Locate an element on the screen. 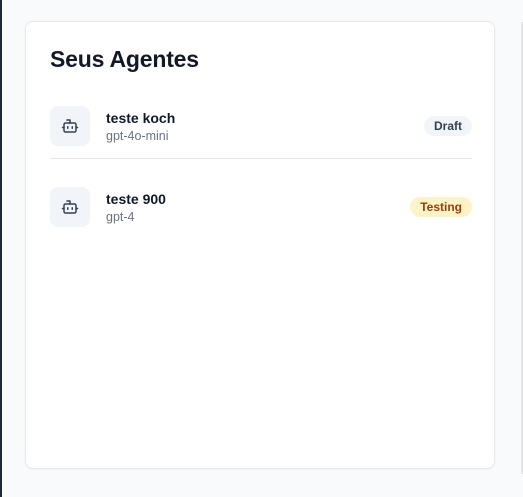 The image size is (523, 497). agent-name: teste koch is located at coordinates (141, 118).